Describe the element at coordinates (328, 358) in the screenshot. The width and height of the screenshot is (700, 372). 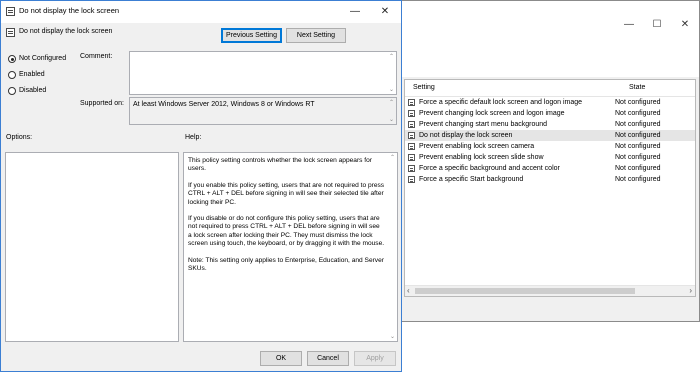
I see `cancel-button: Cancel` at that location.